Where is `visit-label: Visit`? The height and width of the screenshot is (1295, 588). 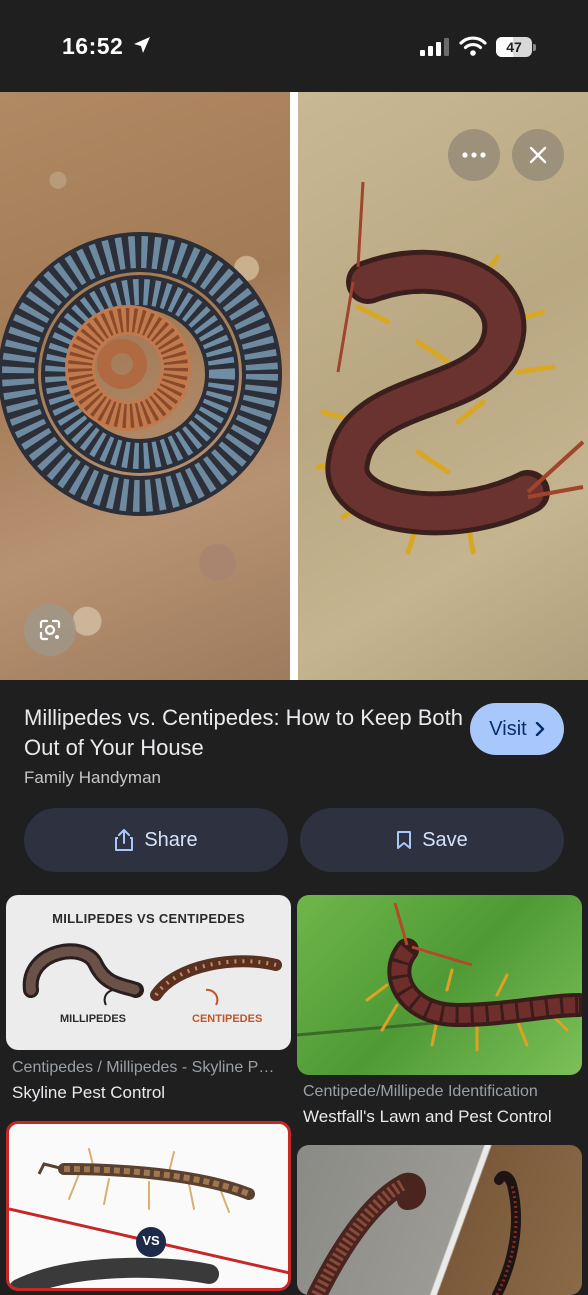
visit-label: Visit is located at coordinates (508, 728).